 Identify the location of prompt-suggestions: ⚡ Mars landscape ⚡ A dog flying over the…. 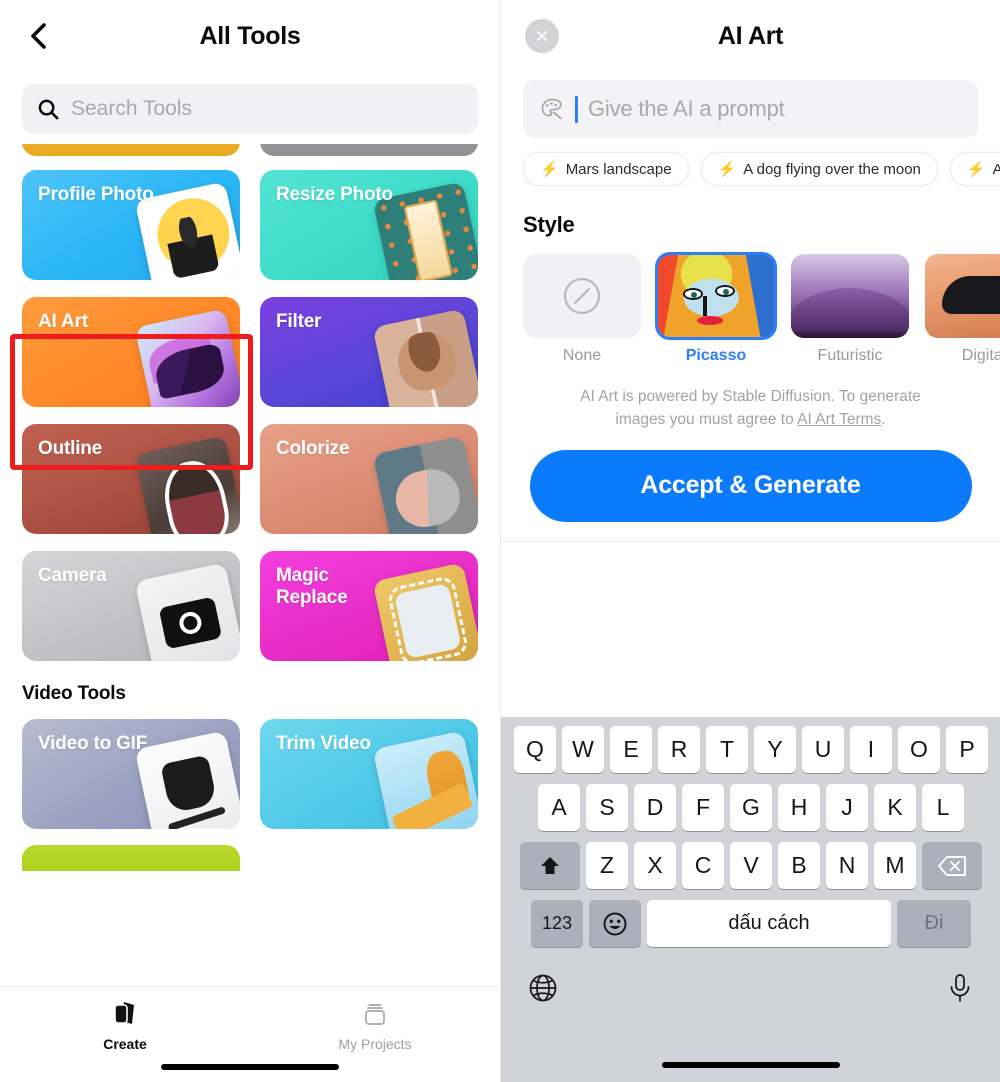
(750, 162).